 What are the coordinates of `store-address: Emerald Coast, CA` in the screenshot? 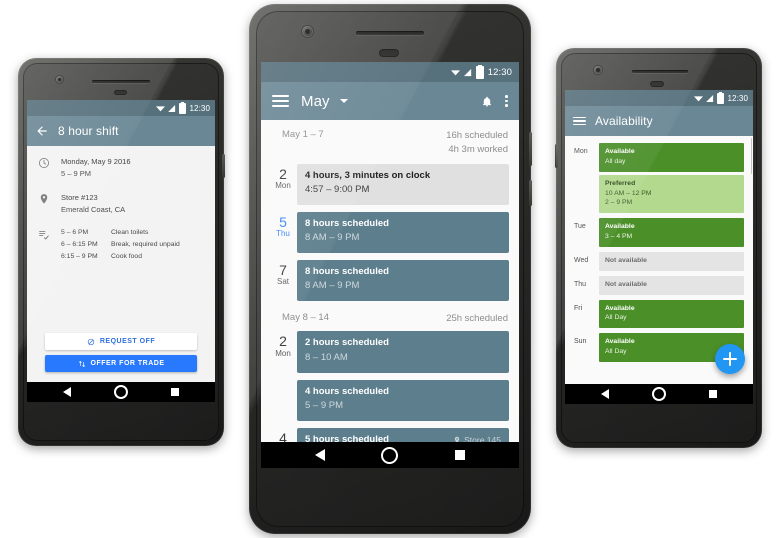 It's located at (93, 210).